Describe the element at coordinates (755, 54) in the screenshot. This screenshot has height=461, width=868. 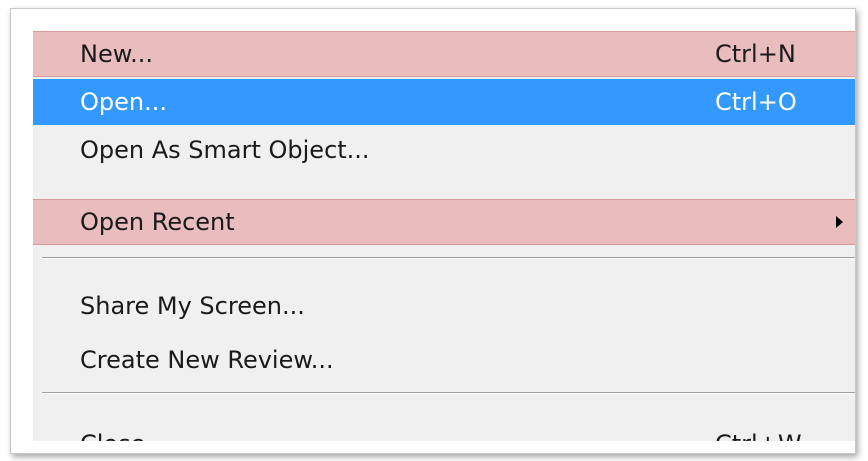
I see `menu-item-shortcut: Ctrl+N` at that location.